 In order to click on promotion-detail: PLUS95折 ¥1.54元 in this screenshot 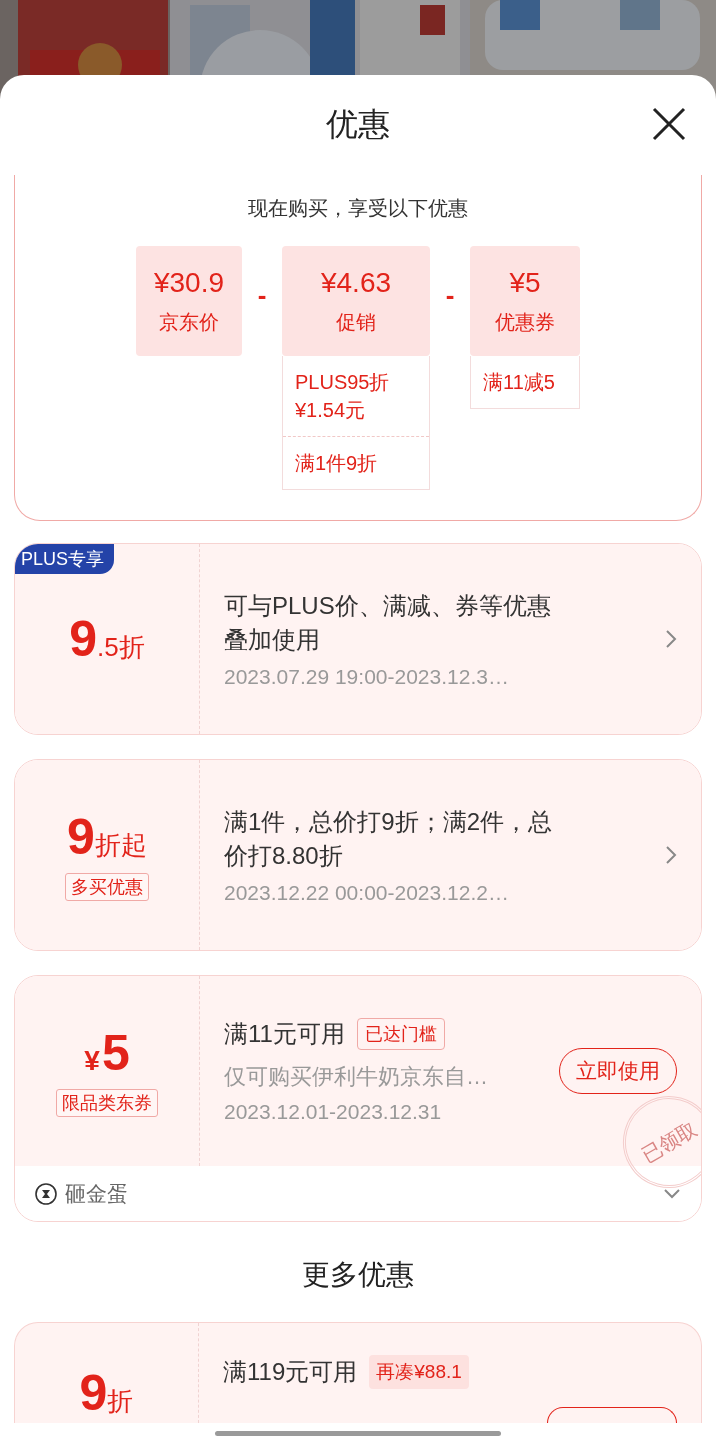, I will do `click(342, 396)`.